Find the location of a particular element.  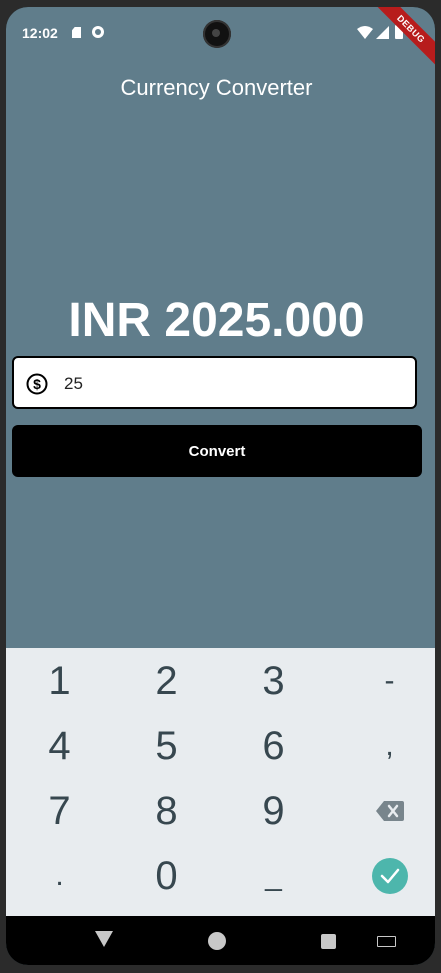

notification-icon is located at coordinates (98, 32).